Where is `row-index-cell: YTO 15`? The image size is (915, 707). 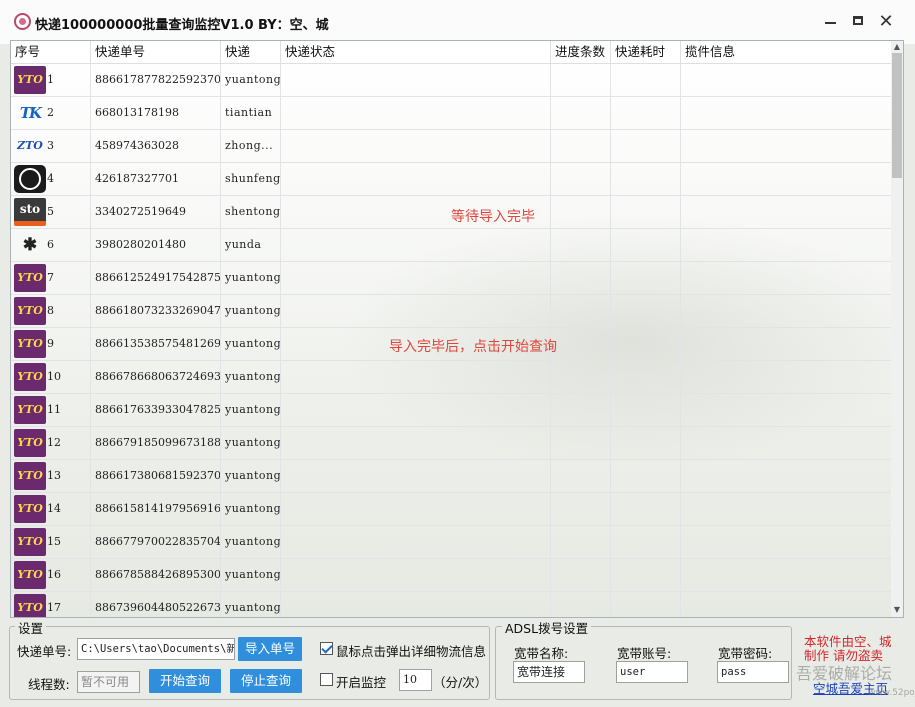 row-index-cell: YTO 15 is located at coordinates (51, 542).